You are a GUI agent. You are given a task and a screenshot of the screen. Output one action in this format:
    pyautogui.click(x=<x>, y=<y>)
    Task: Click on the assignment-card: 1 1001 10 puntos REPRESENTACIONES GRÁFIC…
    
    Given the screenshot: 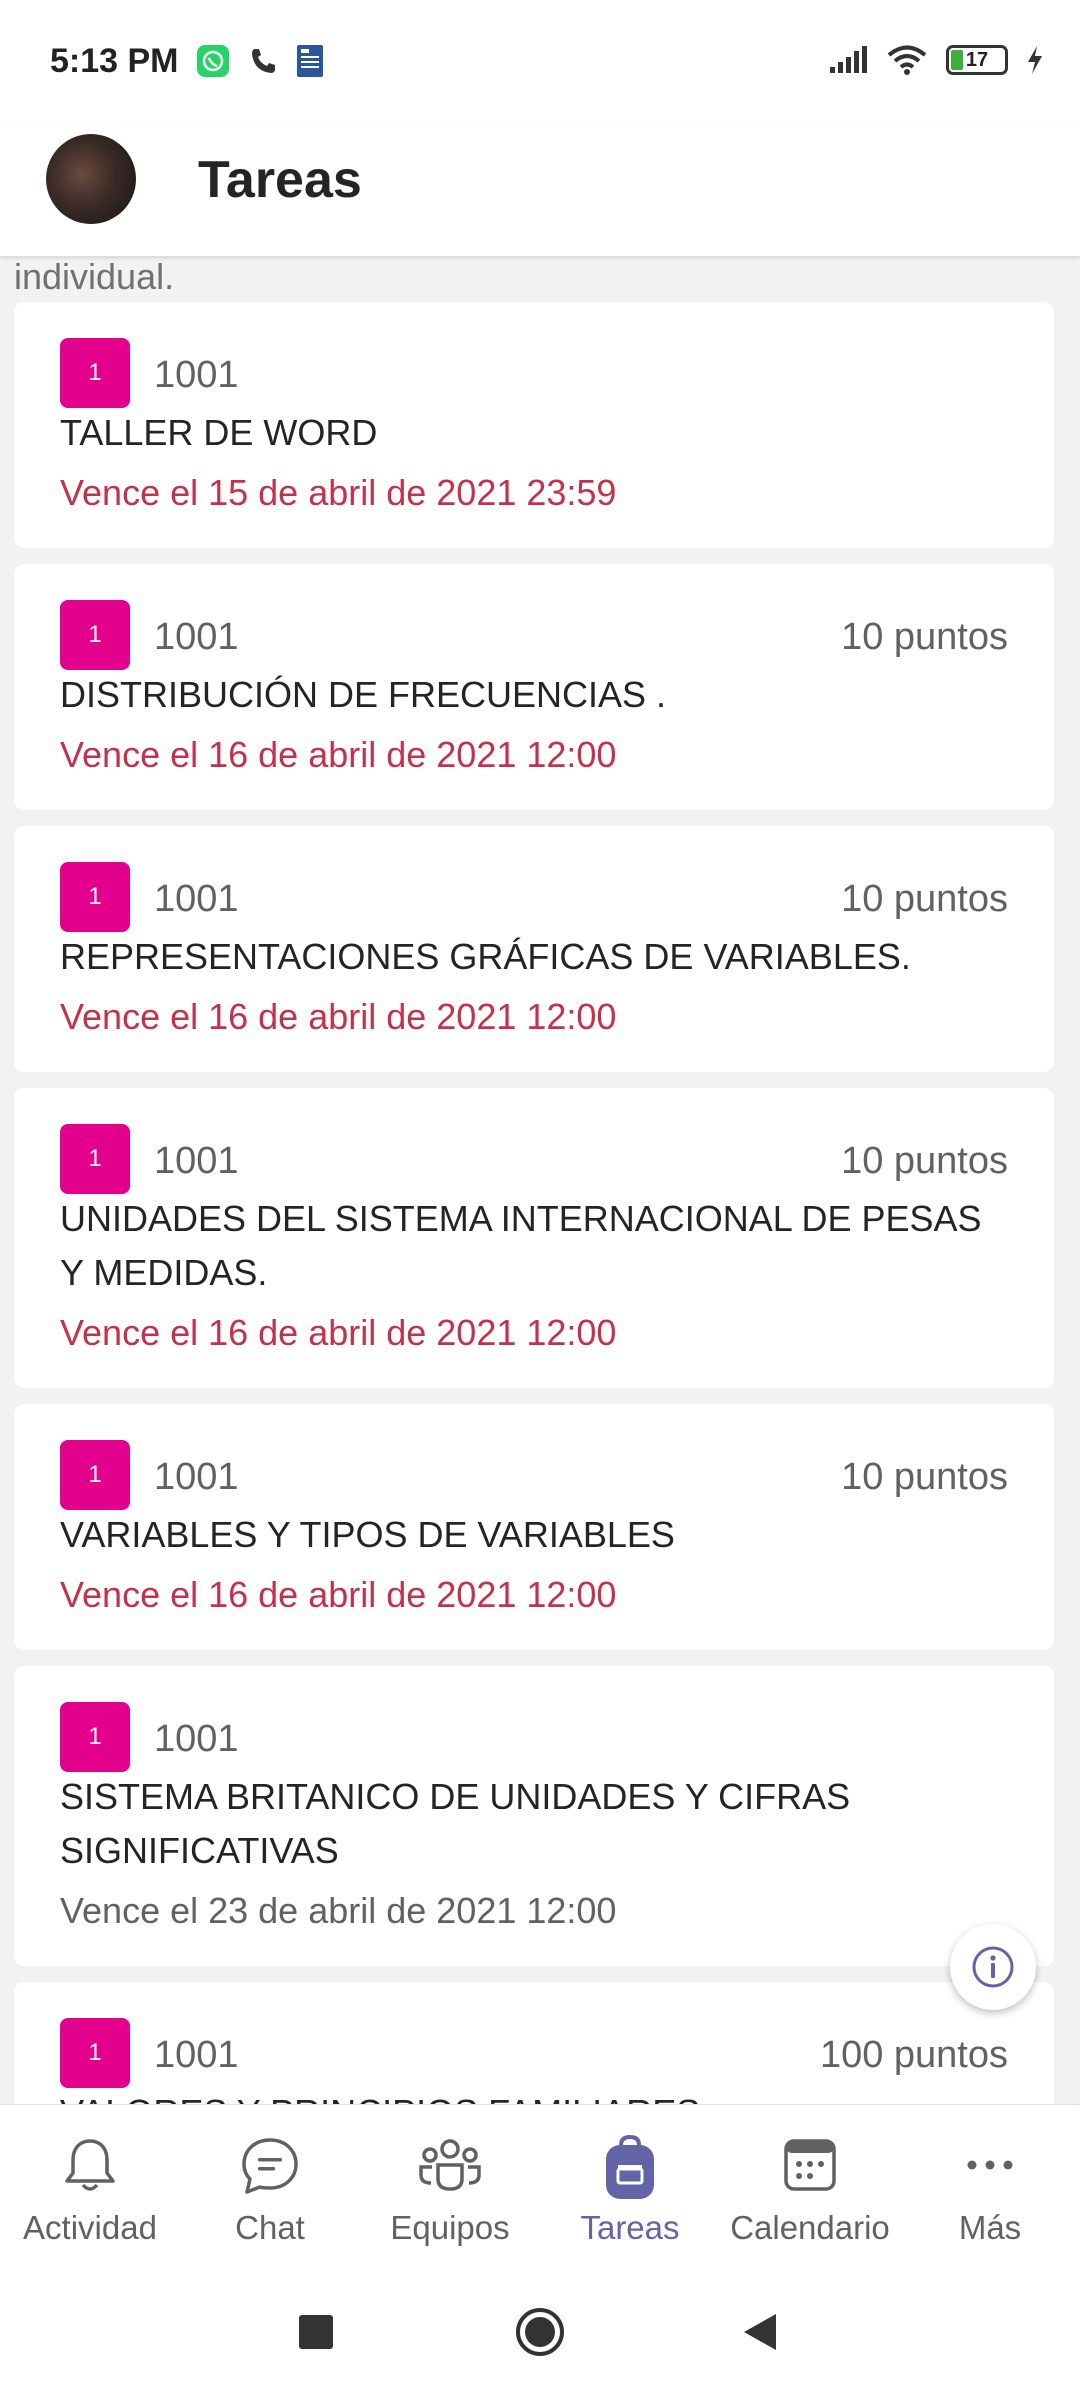 What is the action you would take?
    pyautogui.click(x=534, y=949)
    